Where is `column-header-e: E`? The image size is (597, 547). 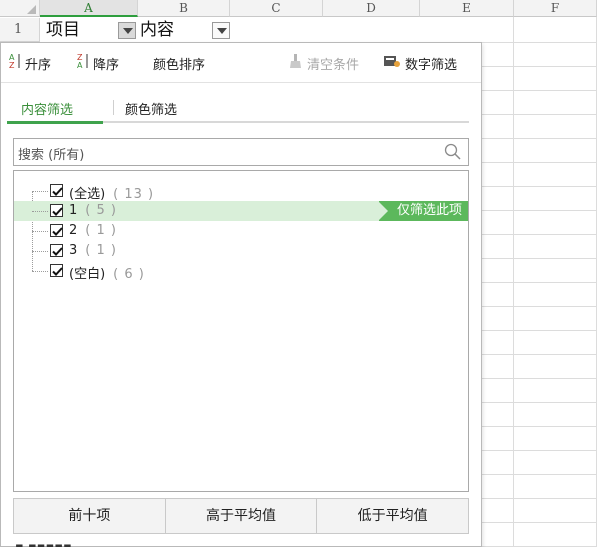
column-header-e: E is located at coordinates (467, 8).